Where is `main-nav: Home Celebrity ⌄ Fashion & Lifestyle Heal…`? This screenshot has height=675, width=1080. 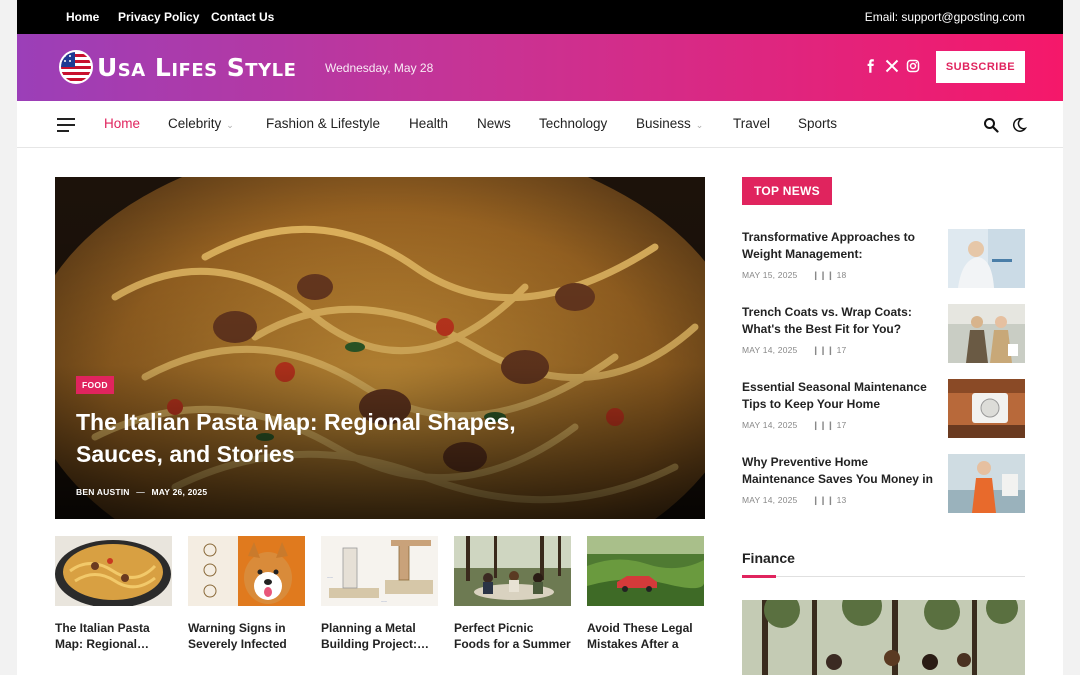
main-nav: Home Celebrity ⌄ Fashion & Lifestyle Heal… is located at coordinates (540, 124).